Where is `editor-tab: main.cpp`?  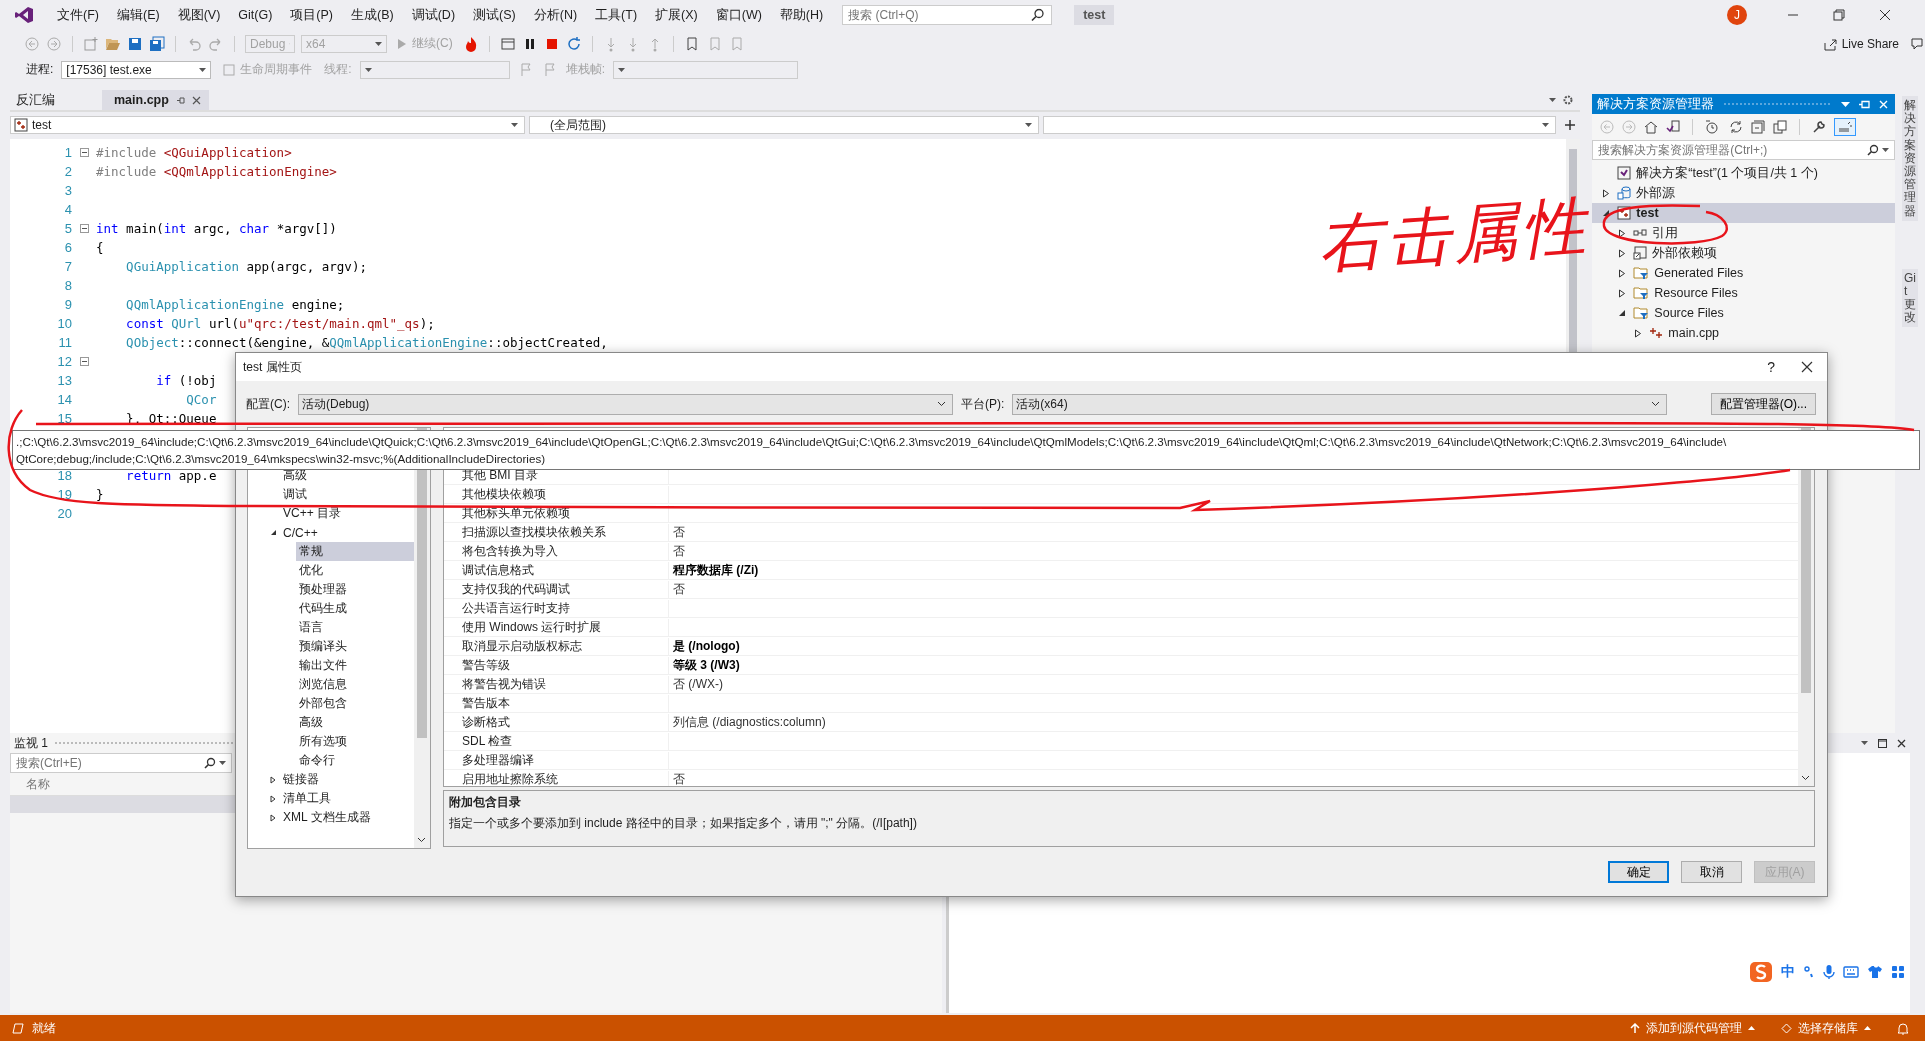 editor-tab: main.cpp is located at coordinates (155, 100).